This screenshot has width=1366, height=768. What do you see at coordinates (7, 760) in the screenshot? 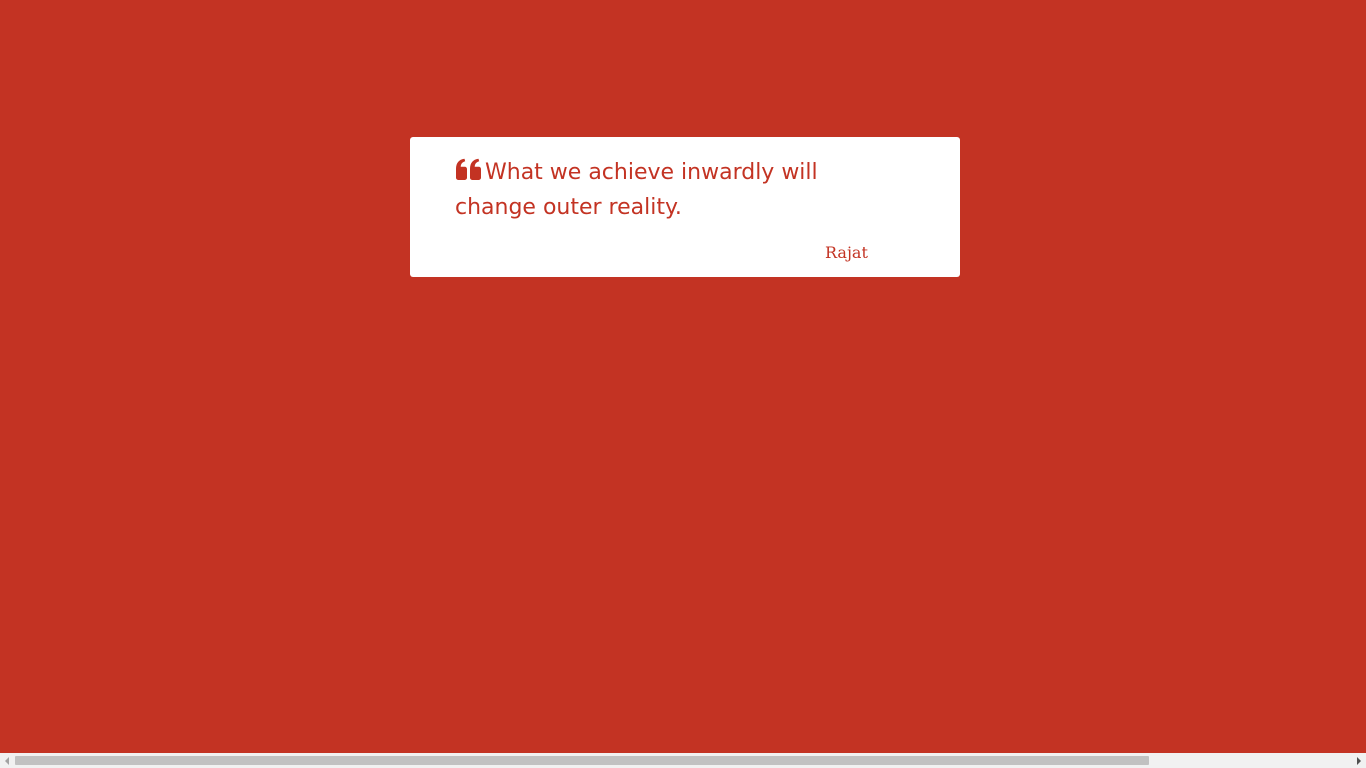
I see `scroll-left-arrow-icon` at bounding box center [7, 760].